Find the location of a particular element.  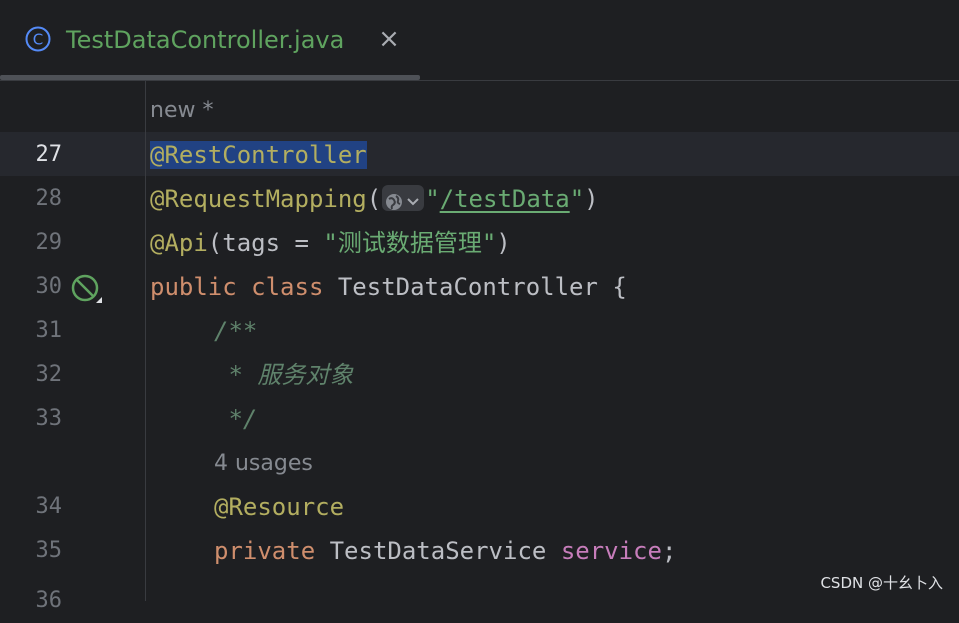

keyword: public is located at coordinates (193, 287).